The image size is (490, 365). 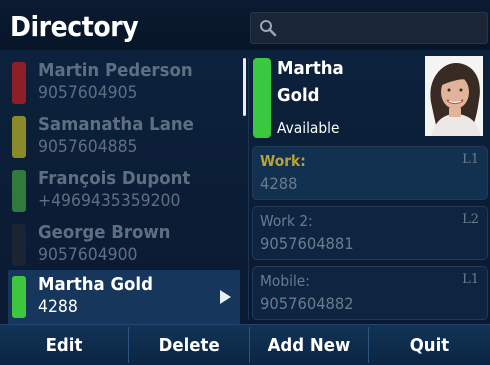 What do you see at coordinates (307, 303) in the screenshot?
I see `field-value: 9057604882` at bounding box center [307, 303].